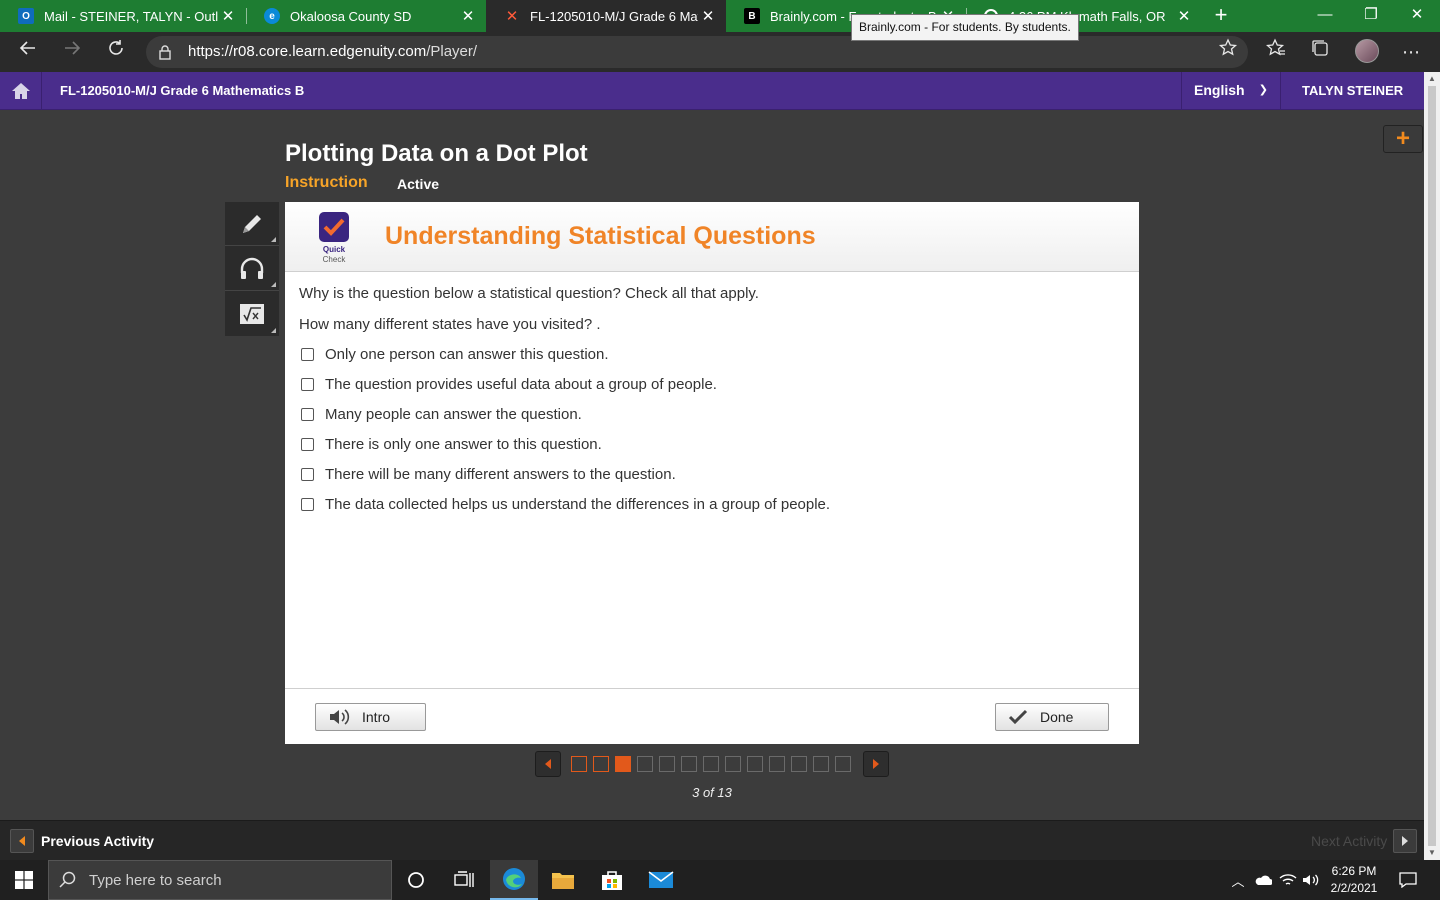  What do you see at coordinates (220, 880) in the screenshot?
I see `taskbar-search: Type here to search` at bounding box center [220, 880].